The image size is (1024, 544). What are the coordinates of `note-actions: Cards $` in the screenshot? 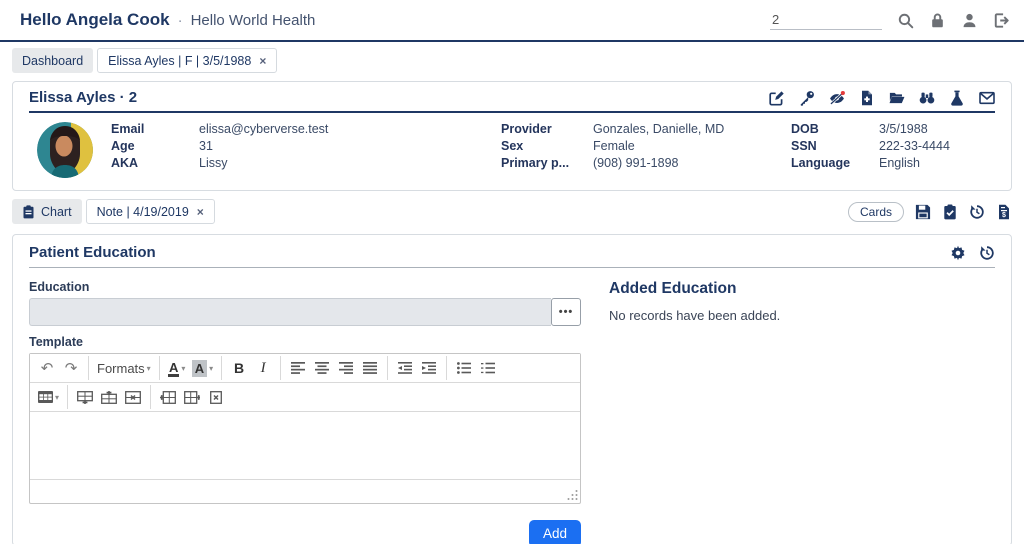 It's located at (929, 211).